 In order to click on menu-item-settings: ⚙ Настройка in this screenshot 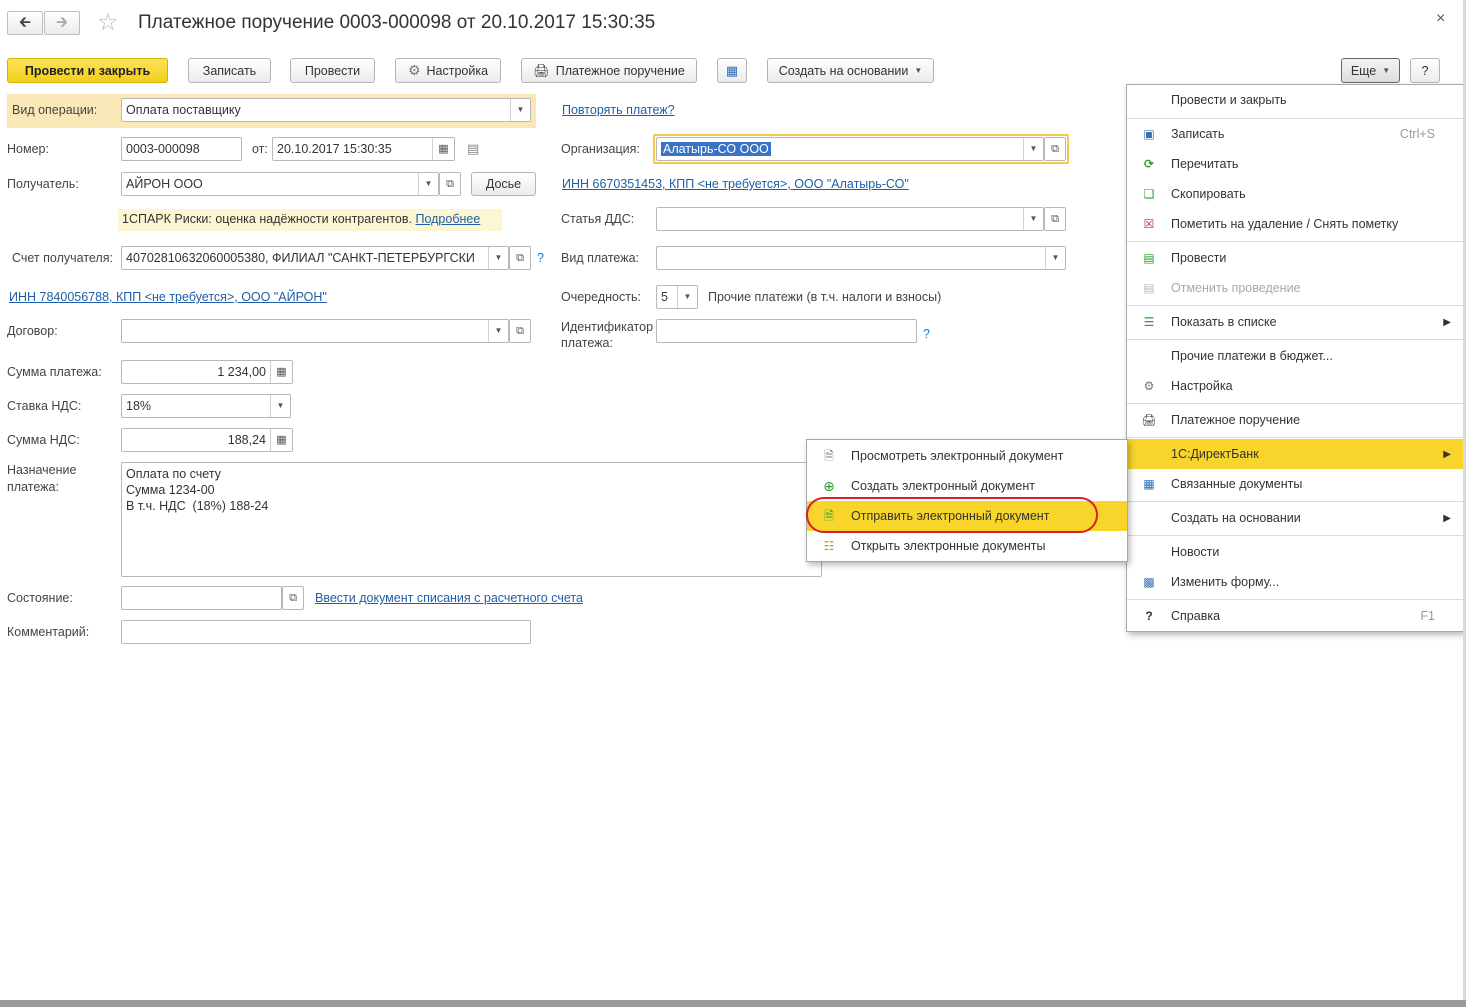, I will do `click(1295, 386)`.